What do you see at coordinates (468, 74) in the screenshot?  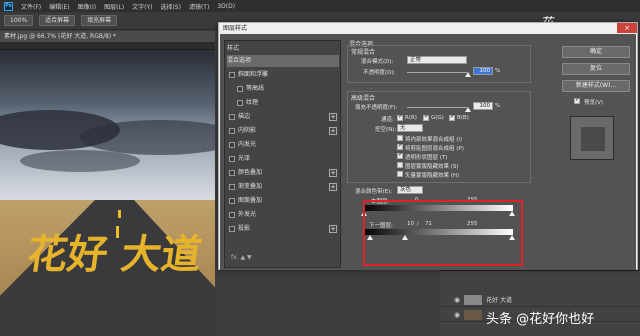 I see `opacity-slider-knob` at bounding box center [468, 74].